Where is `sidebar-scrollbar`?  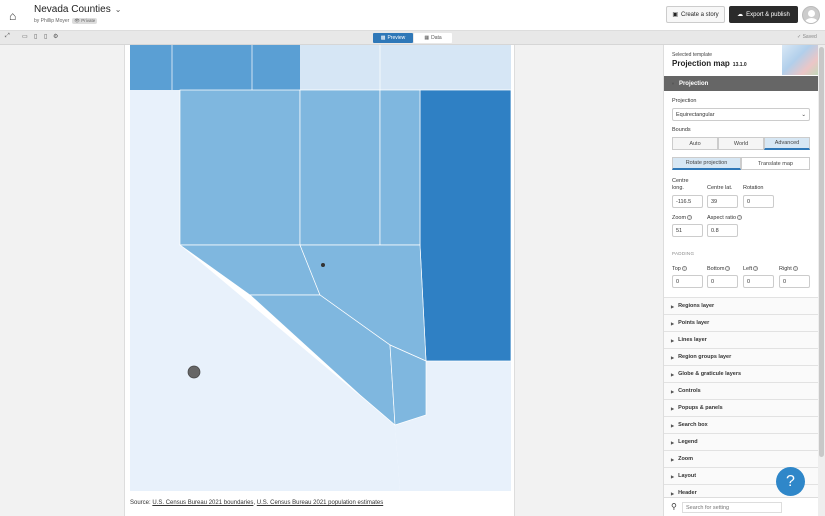
sidebar-scrollbar is located at coordinates (821, 280).